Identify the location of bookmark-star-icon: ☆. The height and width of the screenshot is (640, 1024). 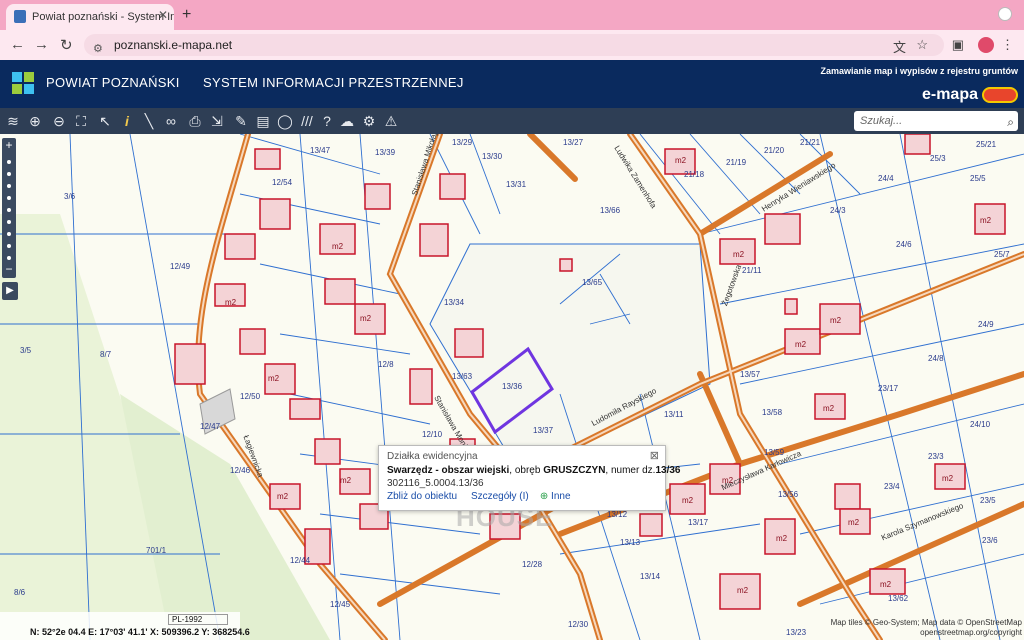
(922, 45).